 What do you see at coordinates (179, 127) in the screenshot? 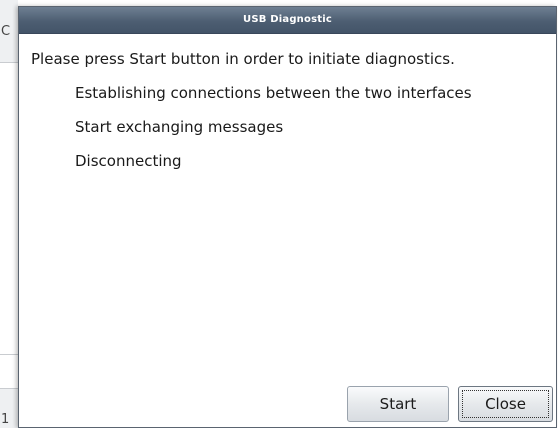
I see `diagnostic-step: Start exchanging messages` at bounding box center [179, 127].